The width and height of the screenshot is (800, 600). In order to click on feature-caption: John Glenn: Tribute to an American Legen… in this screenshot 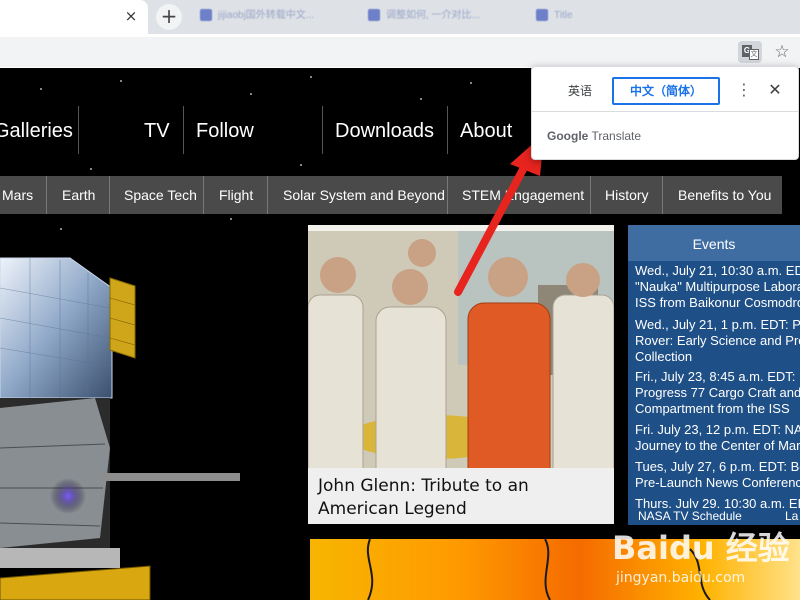, I will do `click(461, 496)`.